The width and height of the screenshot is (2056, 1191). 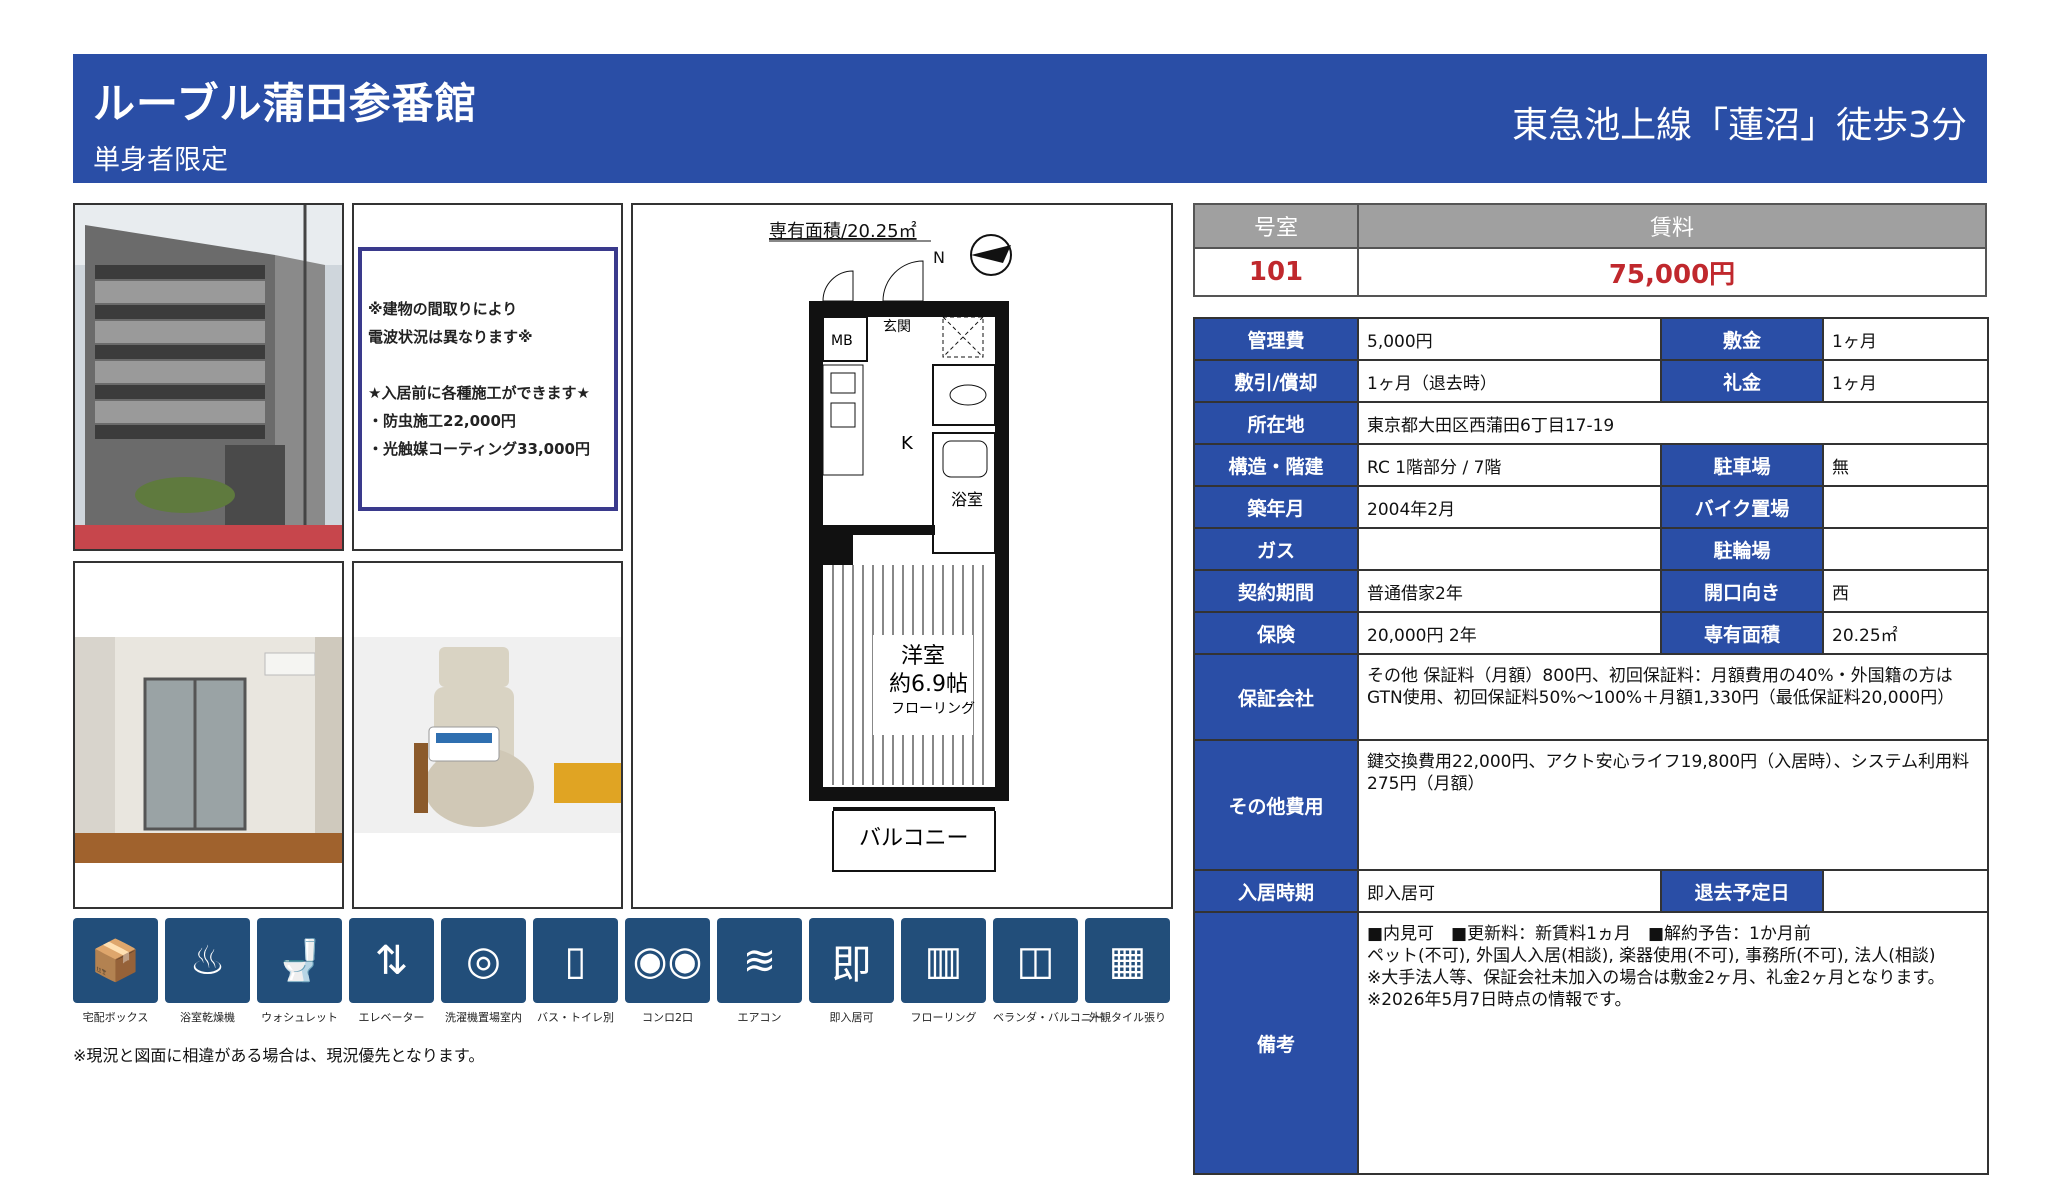 What do you see at coordinates (1742, 339) in the screenshot?
I see `deposit-label: 敷金` at bounding box center [1742, 339].